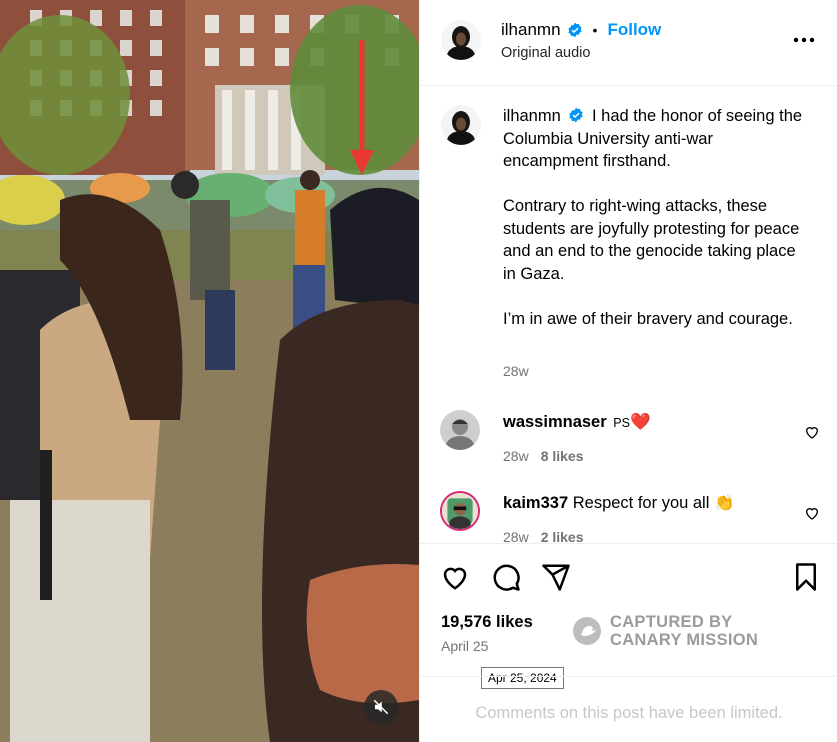  What do you see at coordinates (629, 713) in the screenshot?
I see `comments-limited-text: Comments on this post have been limited.` at bounding box center [629, 713].